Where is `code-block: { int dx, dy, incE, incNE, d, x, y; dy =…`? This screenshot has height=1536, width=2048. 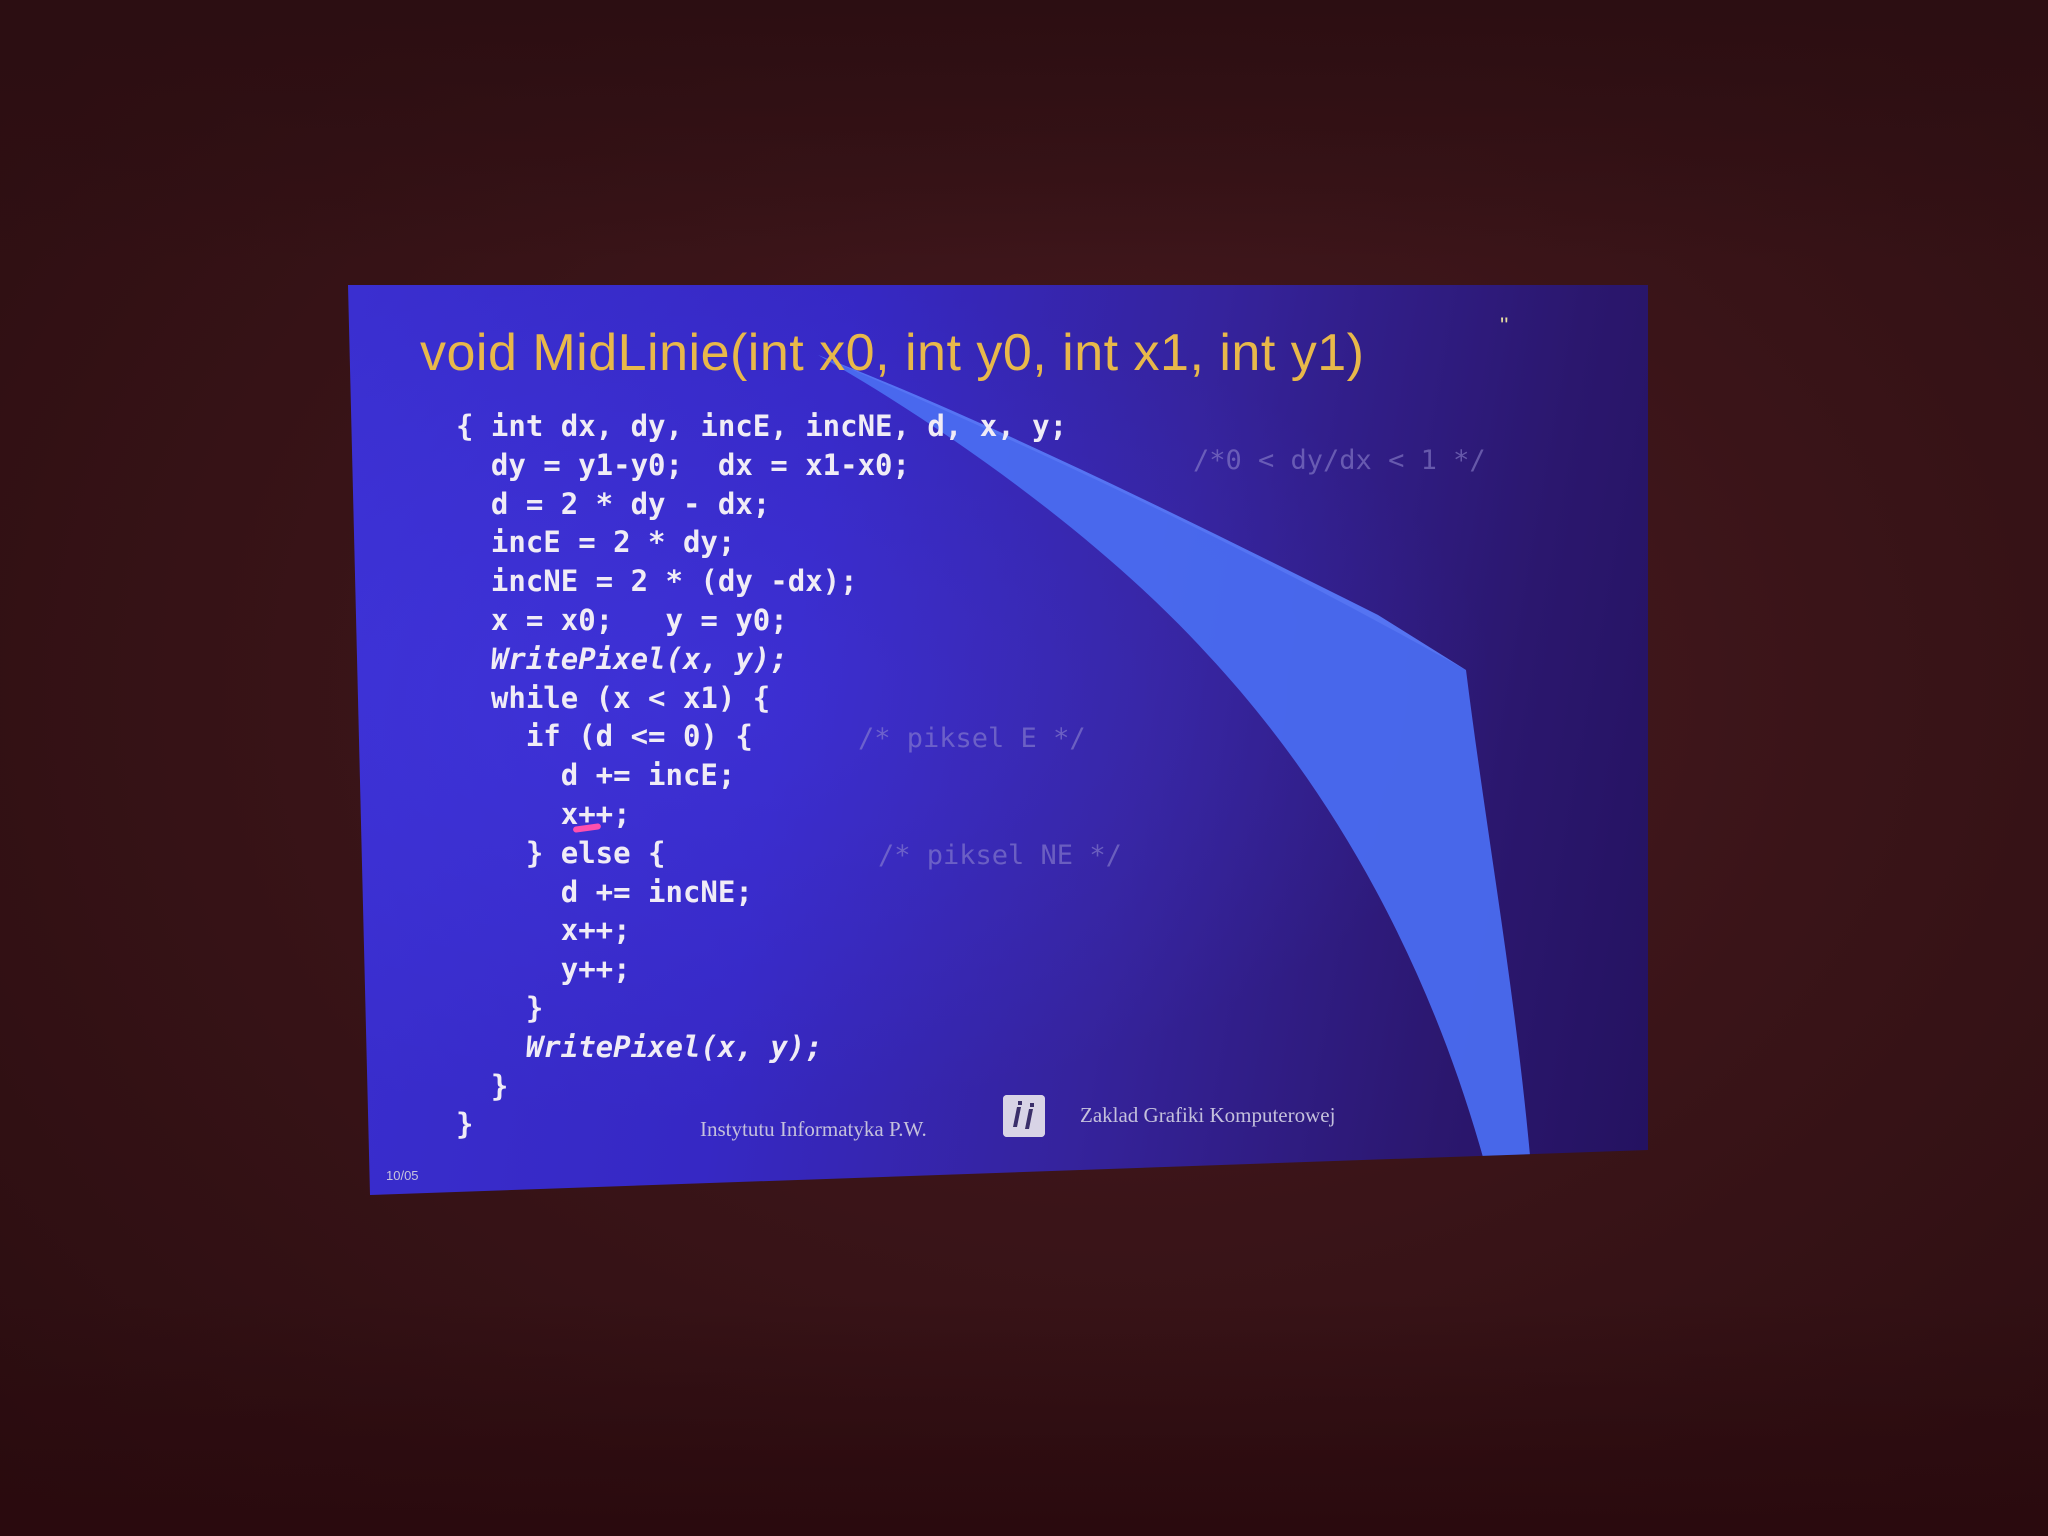
code-block: { int dx, dy, incE, incNE, d, x, y; dy =… is located at coordinates (761, 775).